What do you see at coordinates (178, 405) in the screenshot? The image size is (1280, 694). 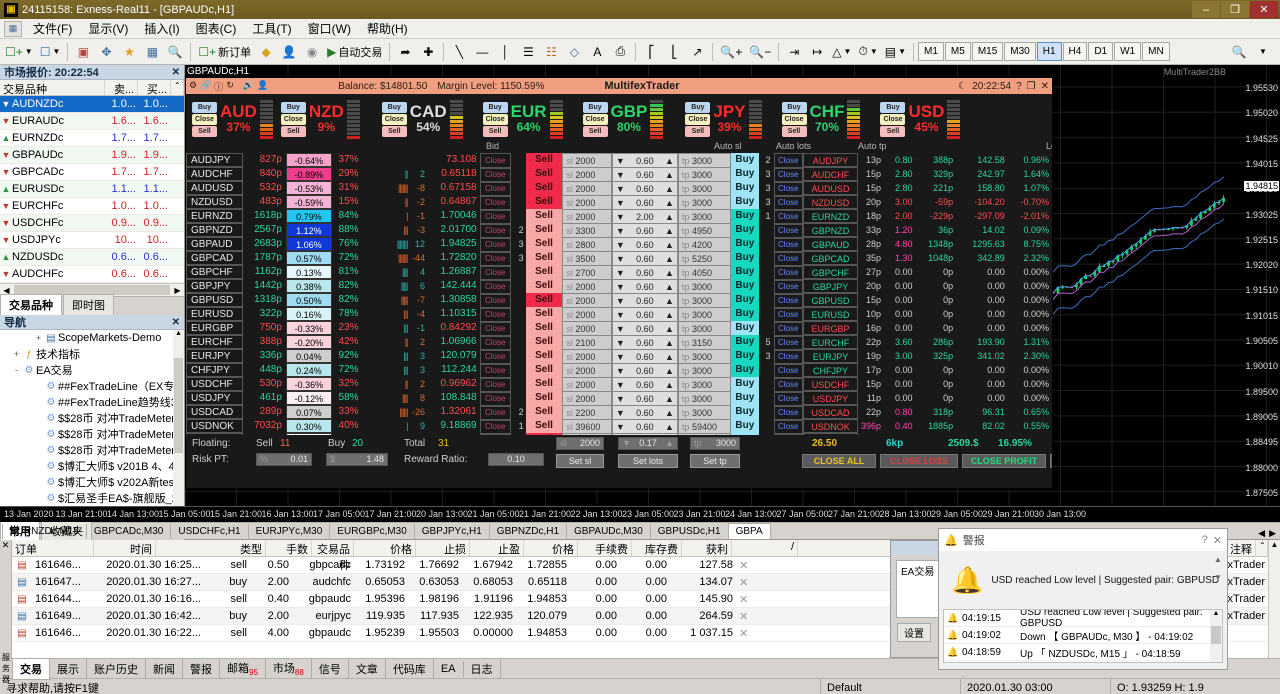 I see `scroll-thumb` at bounding box center [178, 405].